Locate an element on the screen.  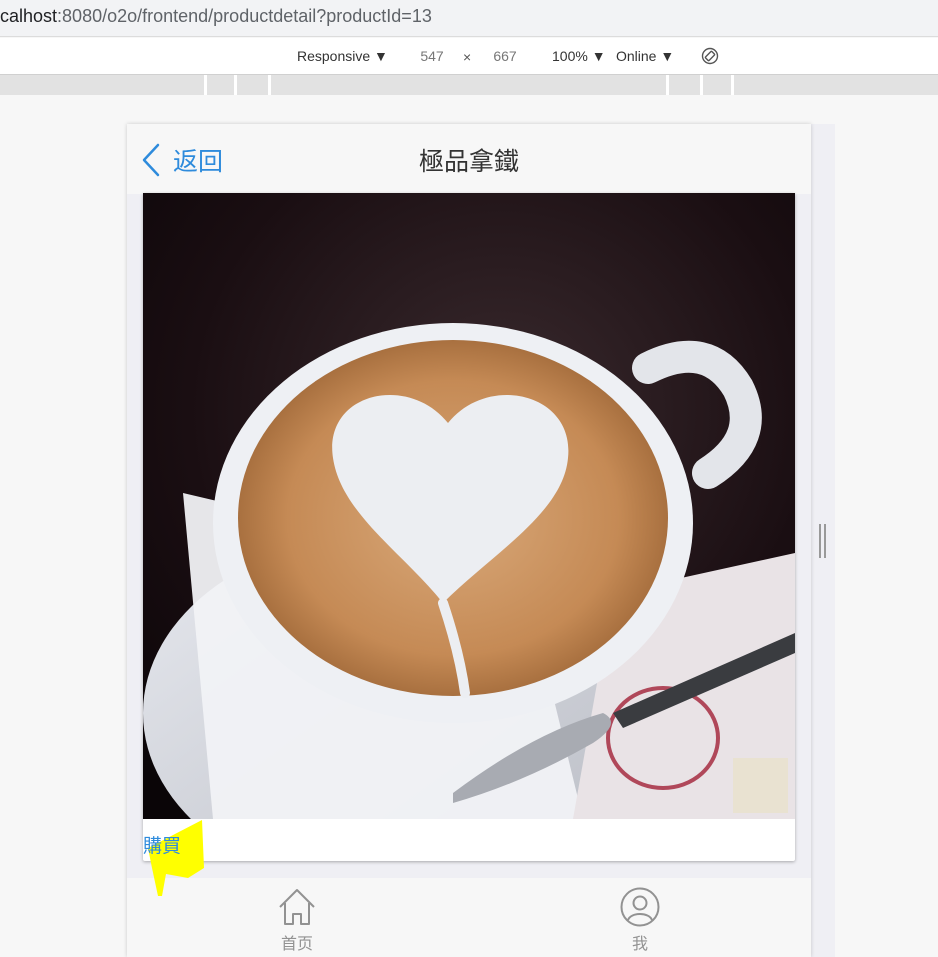
zoom-selector: 100% ▼ is located at coordinates (579, 56).